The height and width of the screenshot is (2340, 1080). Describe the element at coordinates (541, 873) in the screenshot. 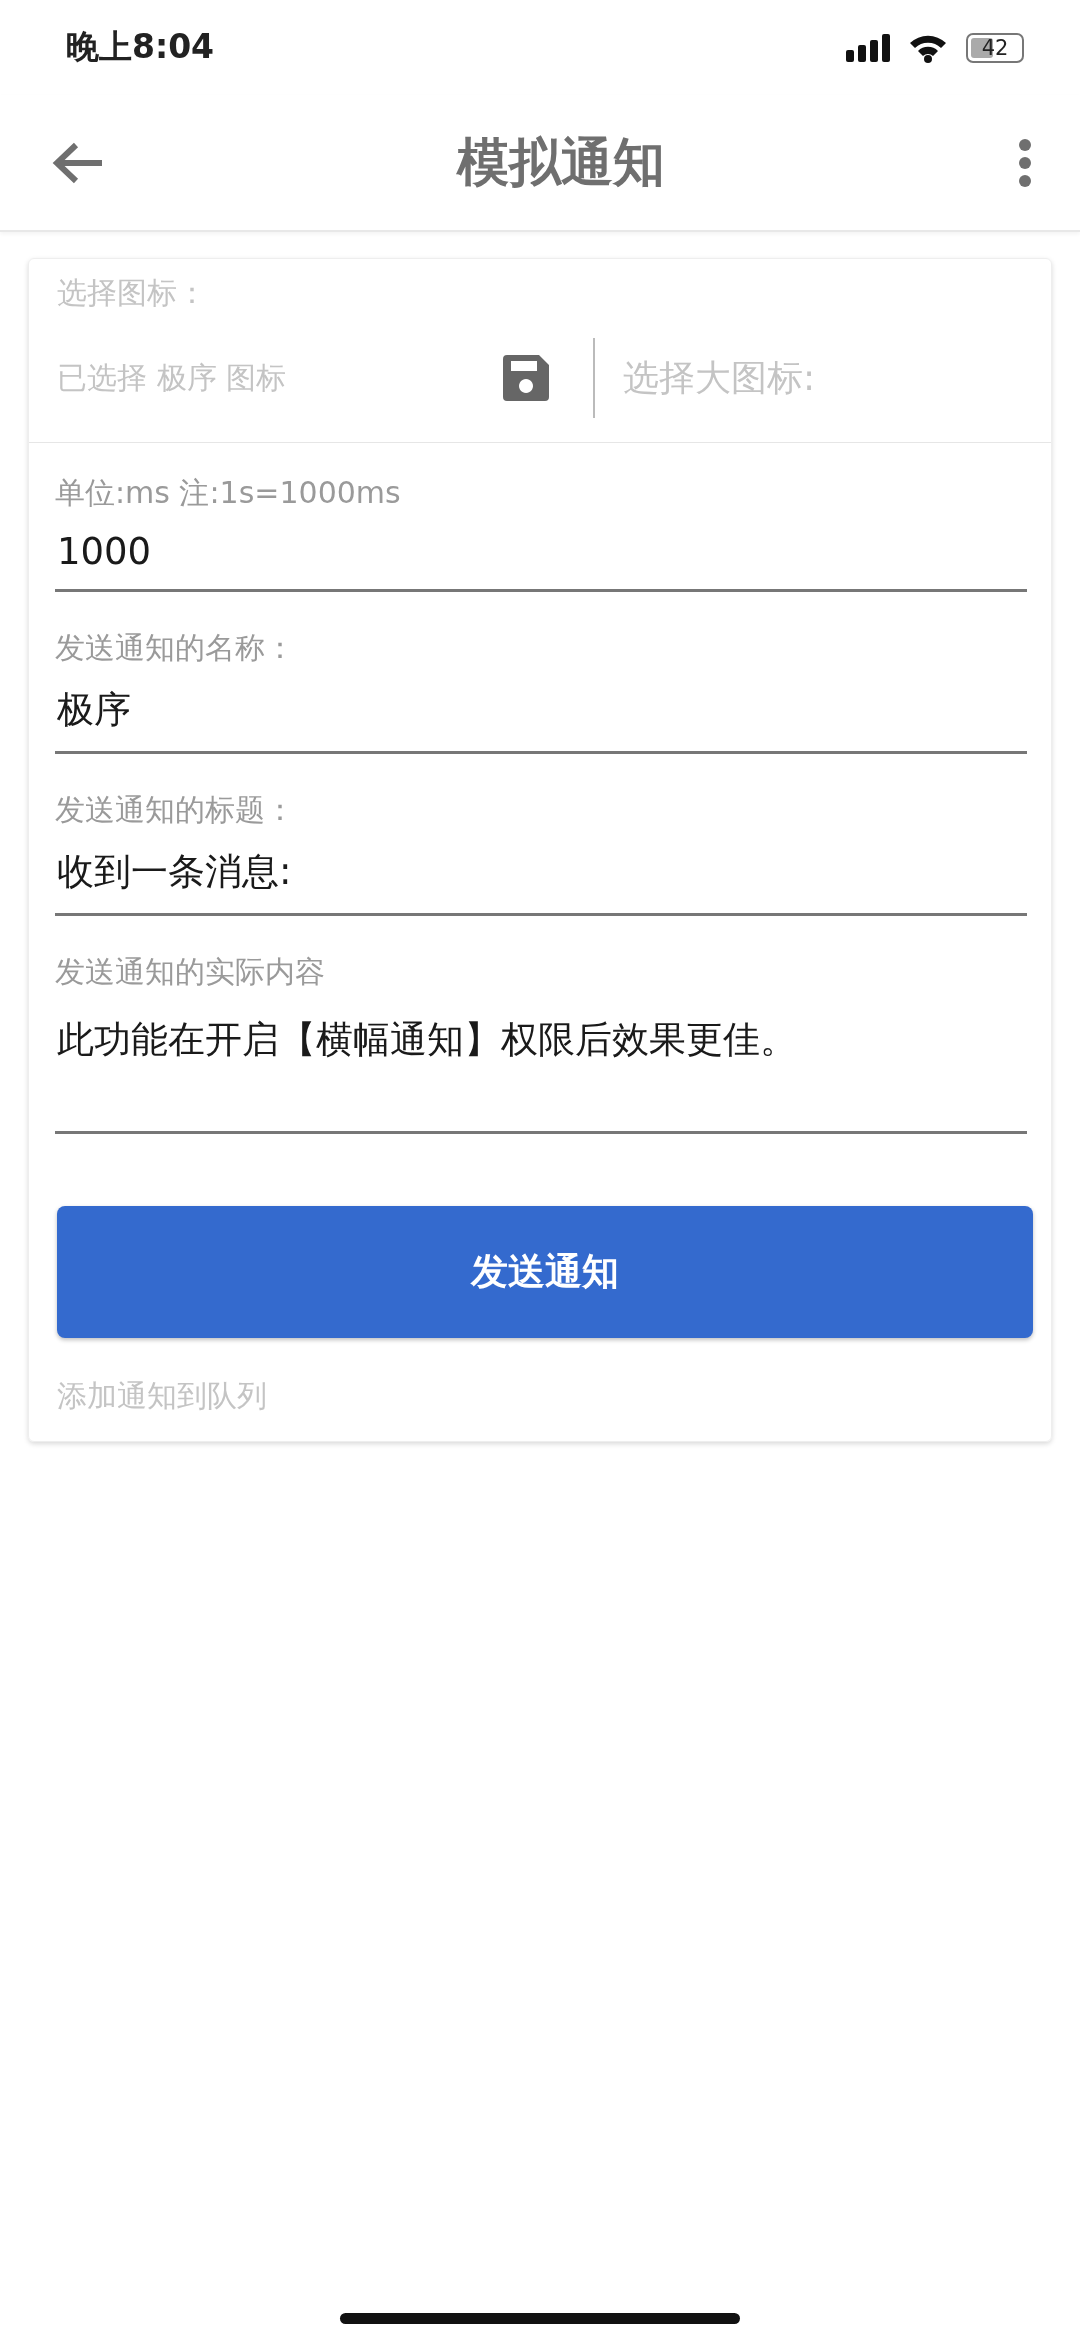

I see `input-field: 收到一条消息:` at that location.